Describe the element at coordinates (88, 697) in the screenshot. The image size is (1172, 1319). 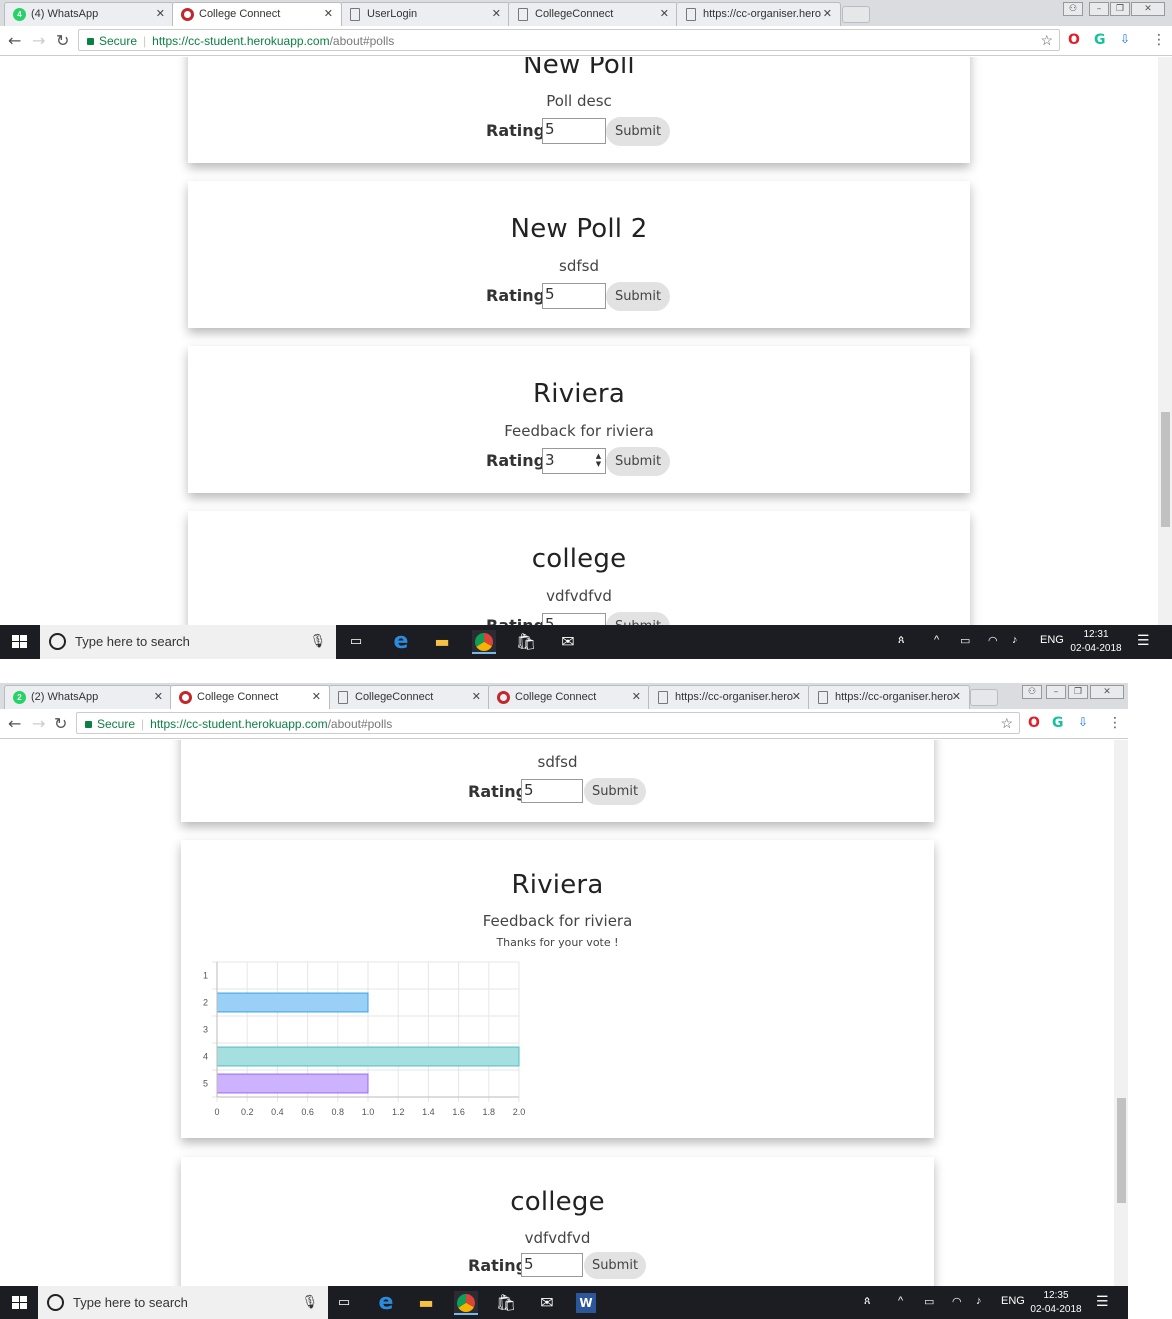
I see `tab-whatsapp: 2 (2) WhatsApp ✕` at that location.